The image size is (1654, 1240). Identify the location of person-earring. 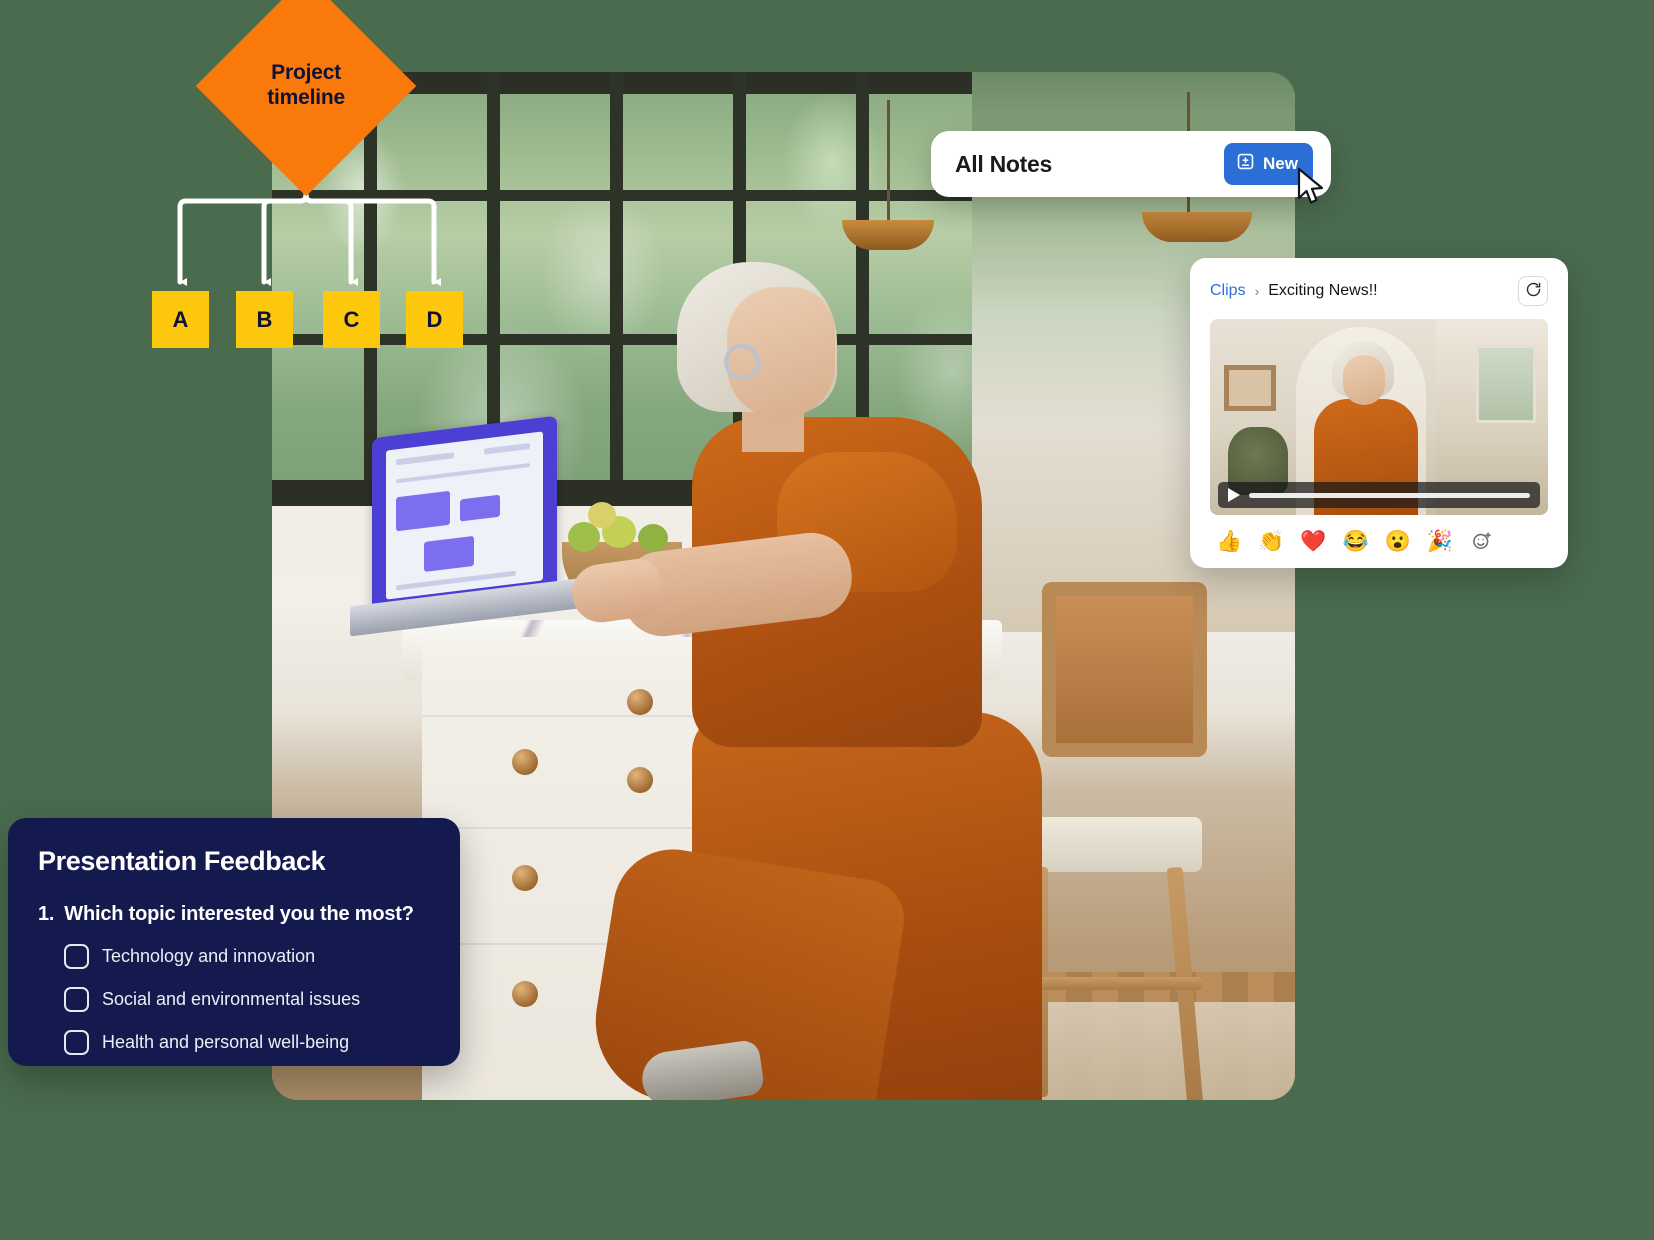
(742, 362).